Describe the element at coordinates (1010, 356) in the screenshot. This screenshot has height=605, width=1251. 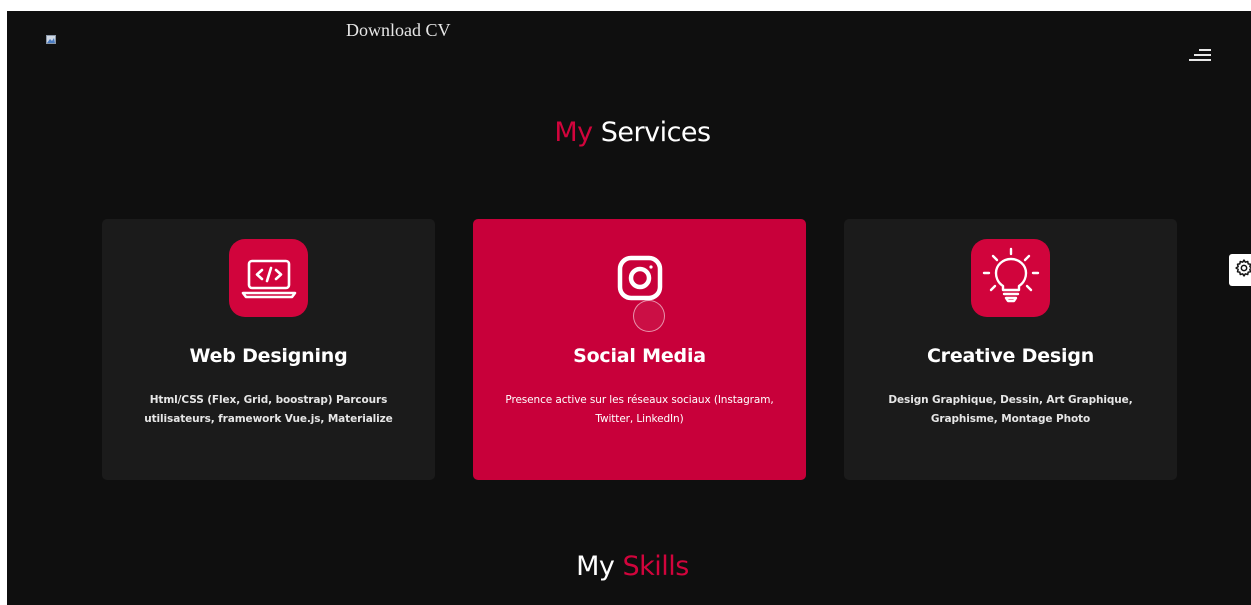
I see `card-title: Creative Design` at that location.